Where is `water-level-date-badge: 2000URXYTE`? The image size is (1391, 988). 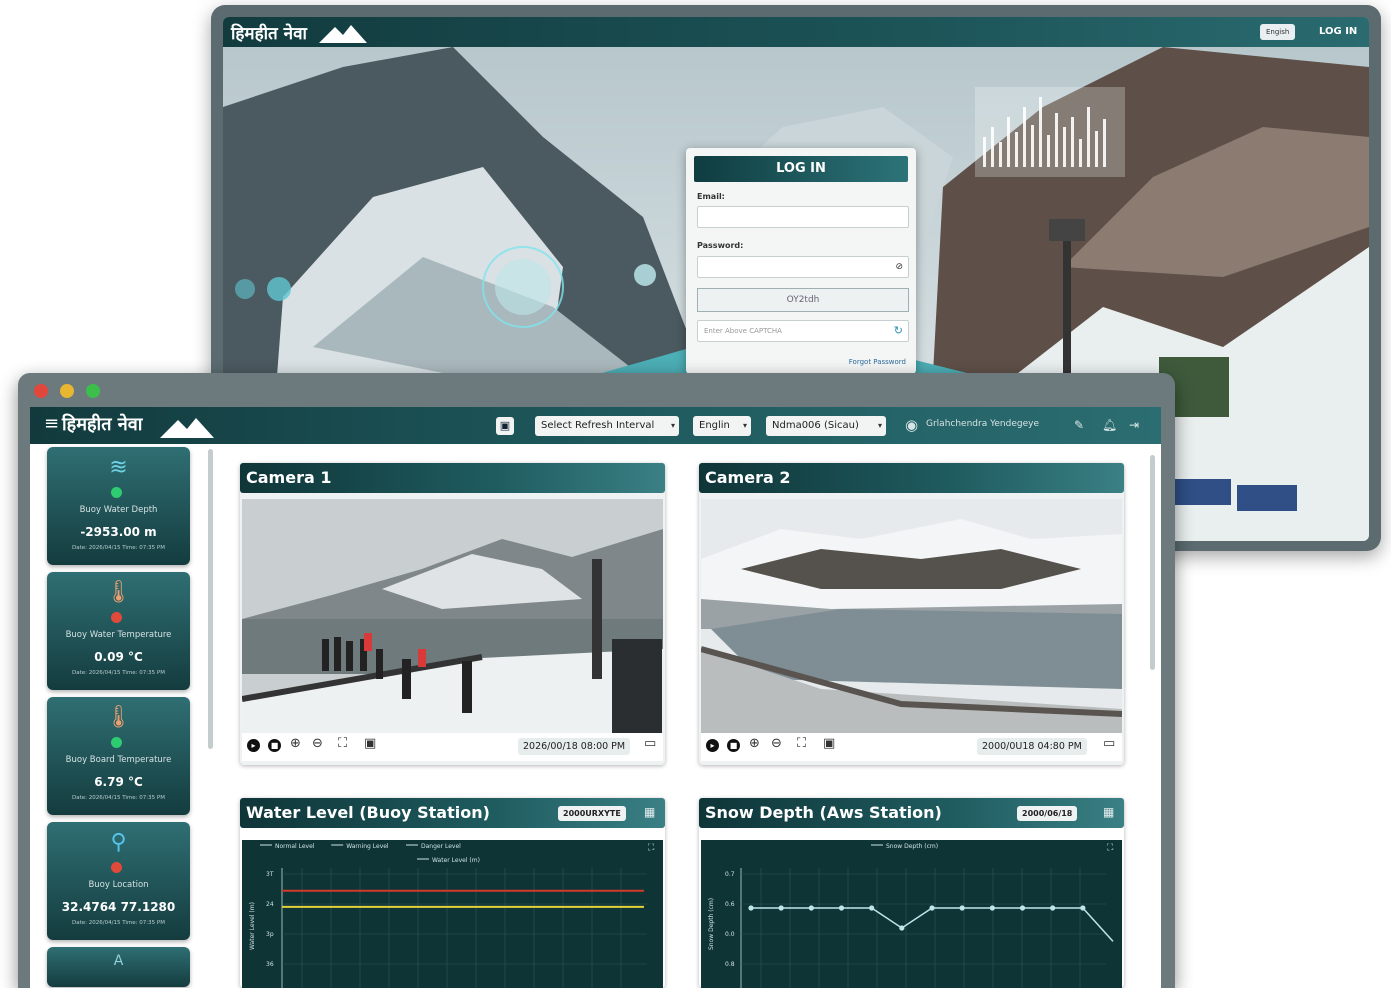 water-level-date-badge: 2000URXYTE is located at coordinates (592, 813).